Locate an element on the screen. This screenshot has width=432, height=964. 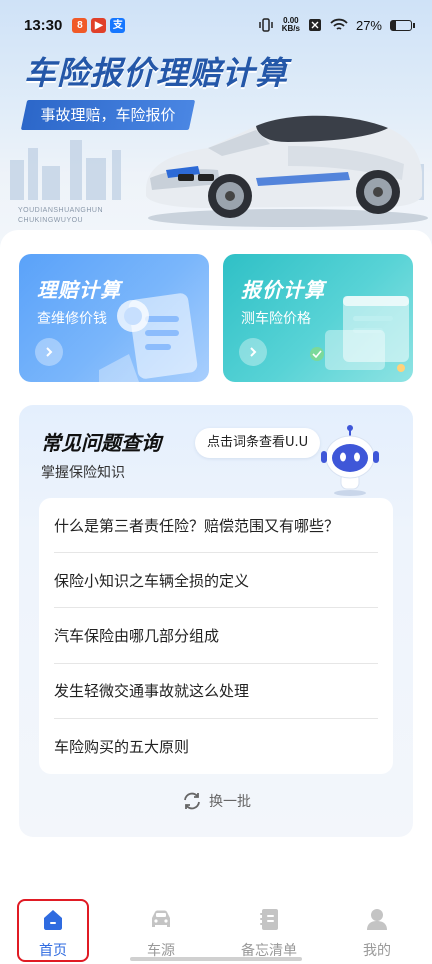
tab-memo-list: 备忘清单 is located at coordinates (269, 928).